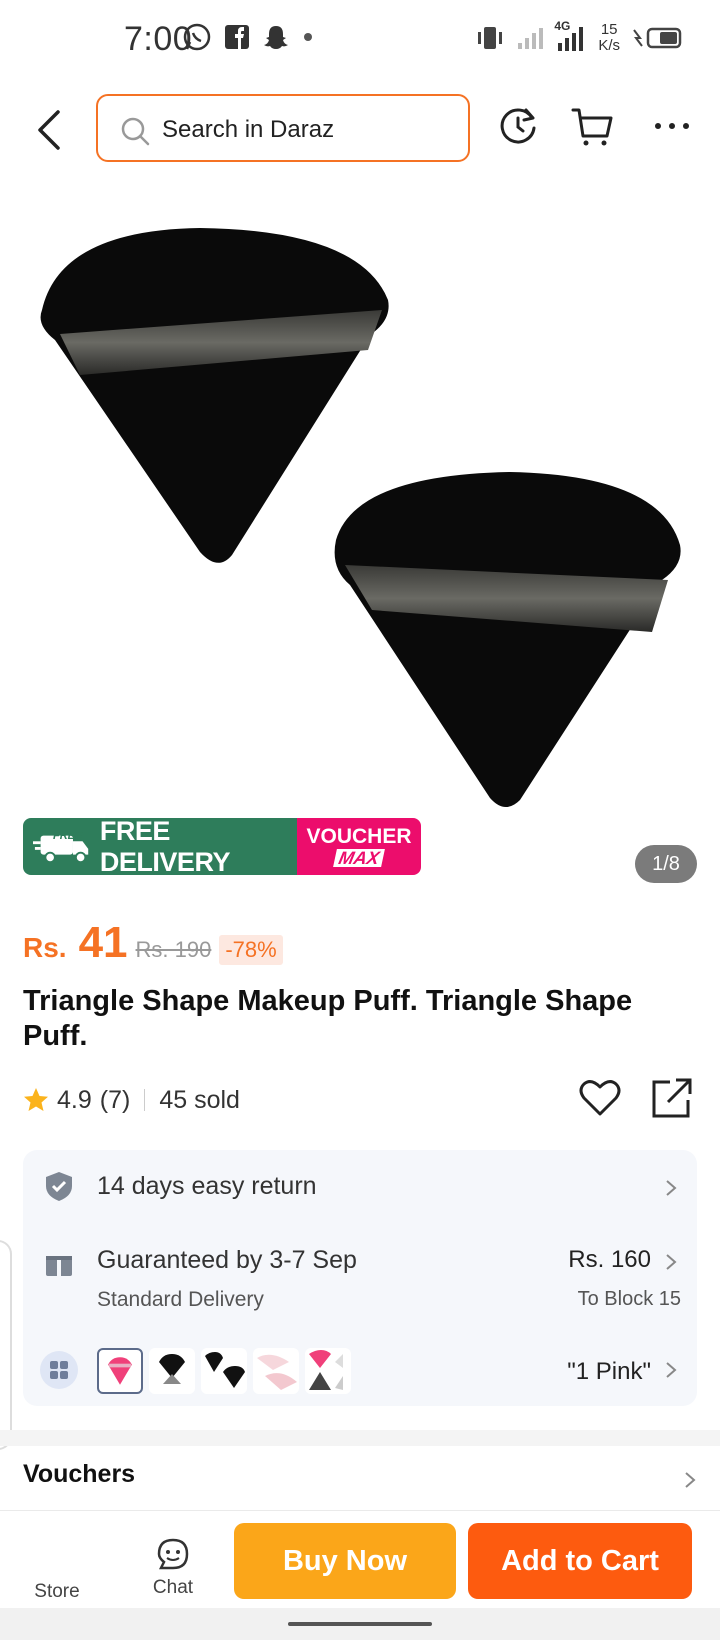 The image size is (720, 1640). What do you see at coordinates (224, 1371) in the screenshot?
I see `variant-thumb-black-pair` at bounding box center [224, 1371].